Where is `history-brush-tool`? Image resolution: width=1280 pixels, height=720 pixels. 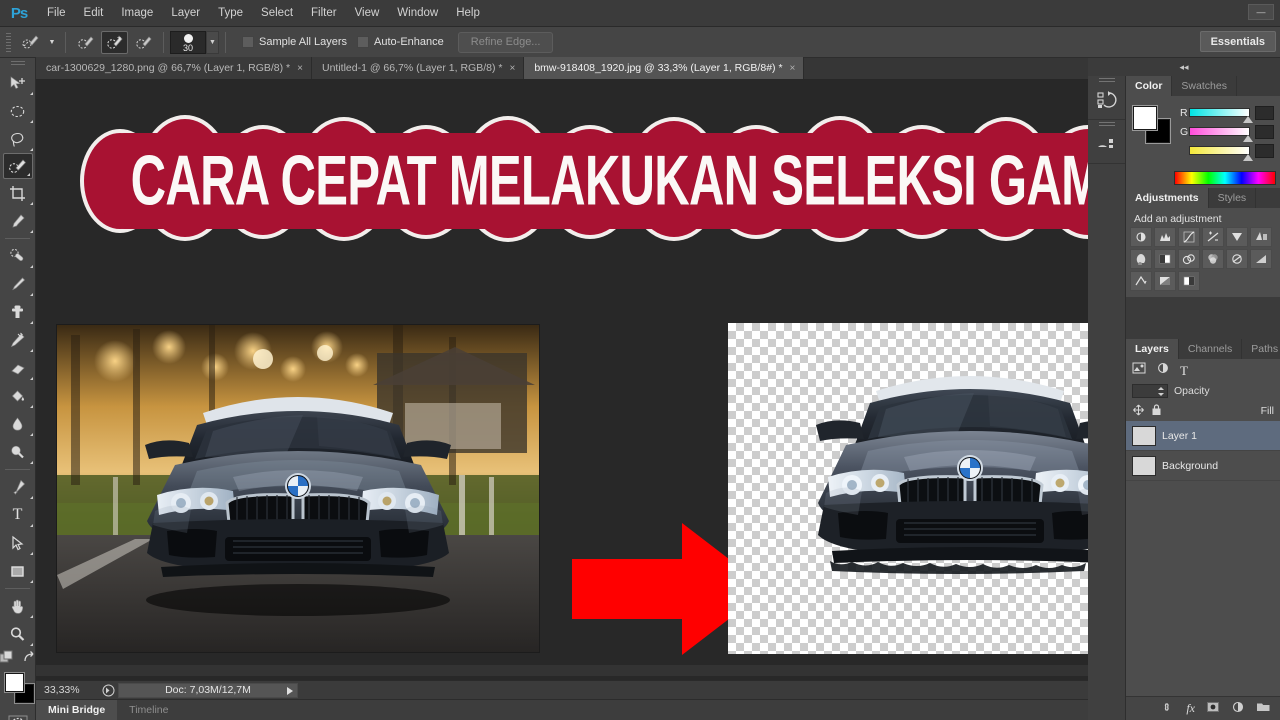 history-brush-tool is located at coordinates (18, 340).